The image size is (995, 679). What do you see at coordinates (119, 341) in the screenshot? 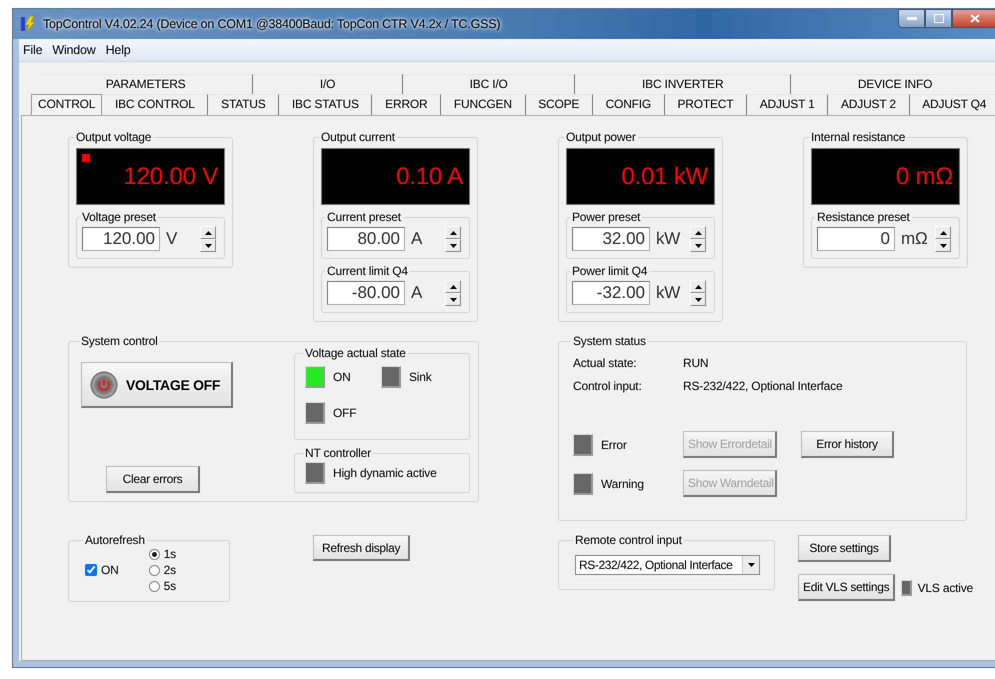
I see `group-title: System control` at bounding box center [119, 341].